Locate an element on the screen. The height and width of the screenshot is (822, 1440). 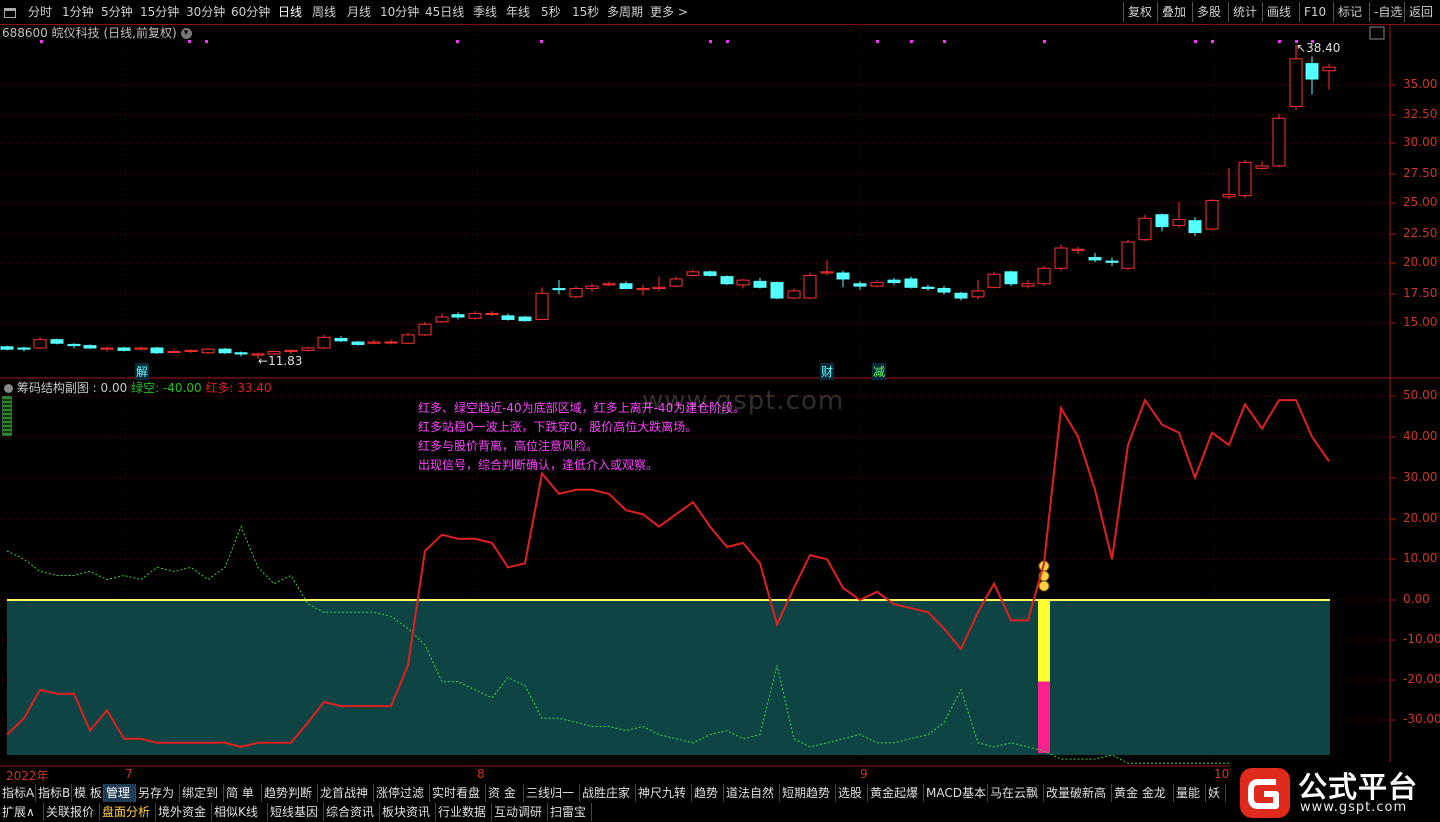
indicator-name: 筹码结构副图 is located at coordinates (53, 388).